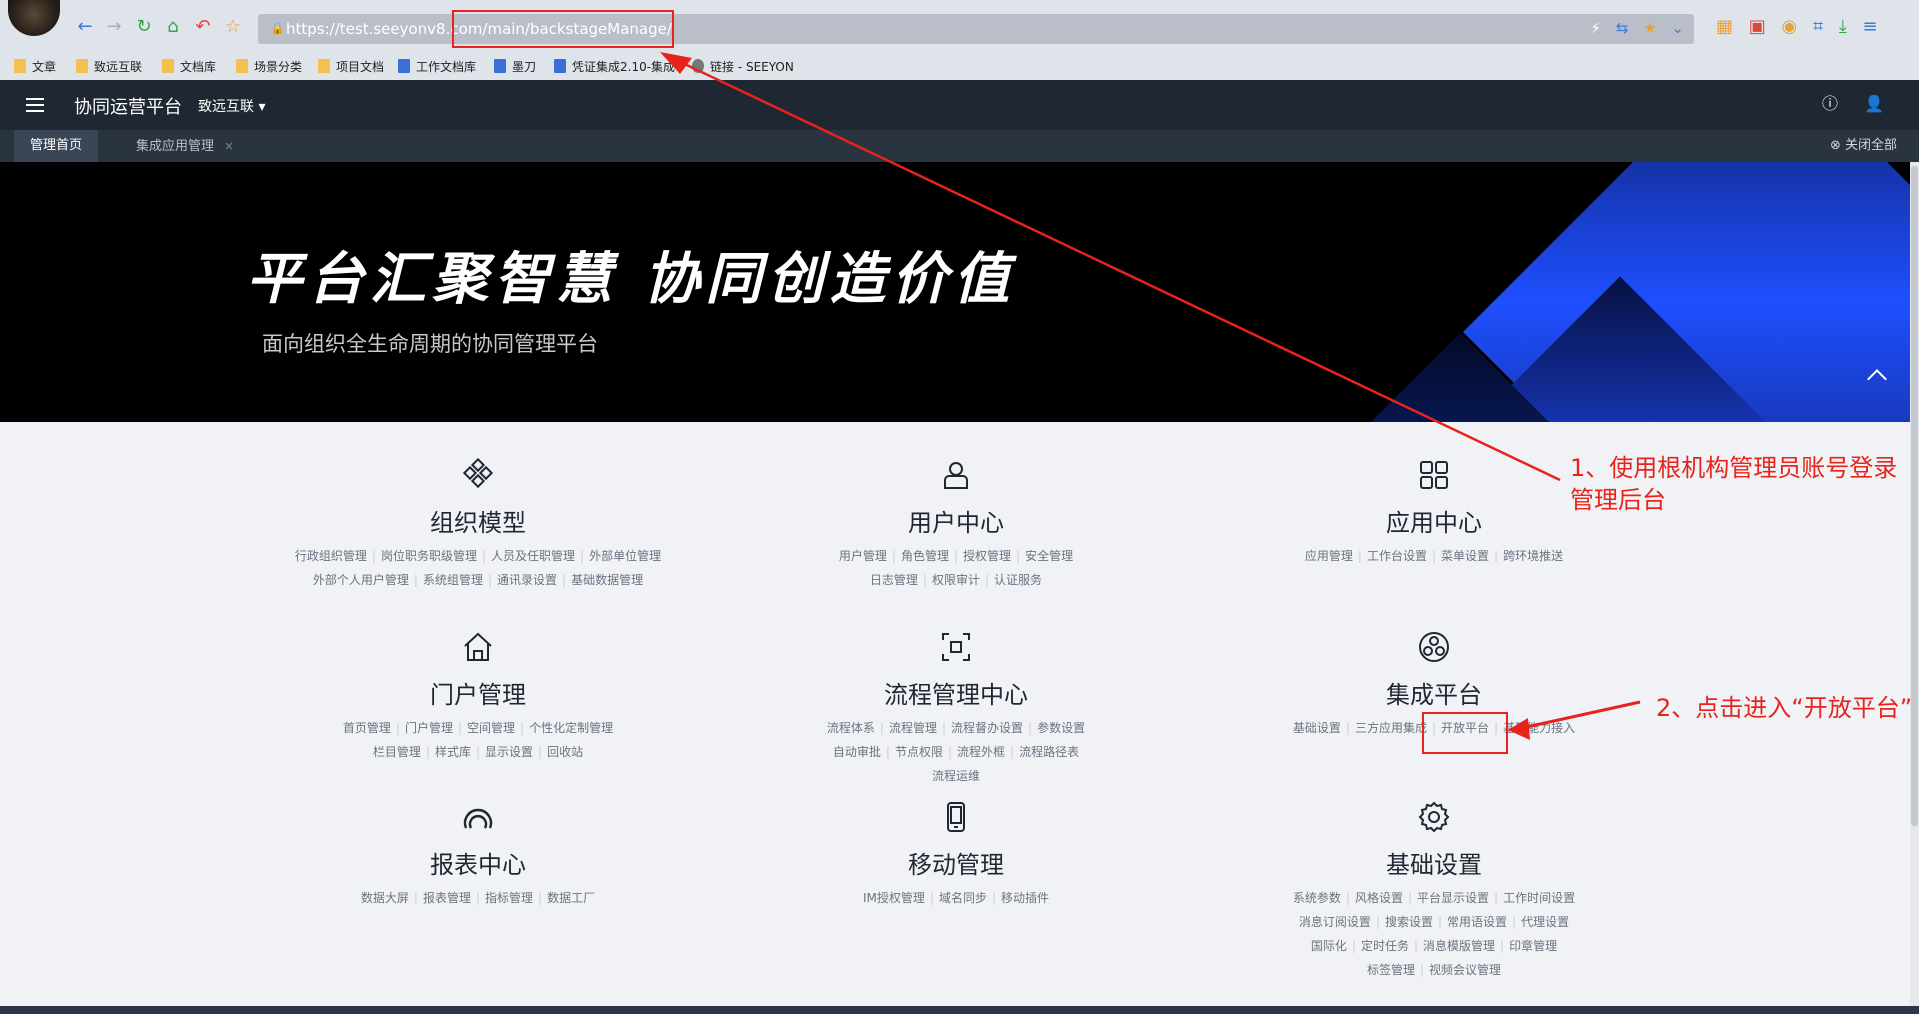 This screenshot has height=1014, width=1919. What do you see at coordinates (1533, 556) in the screenshot?
I see `module-link: 跨环境推送` at bounding box center [1533, 556].